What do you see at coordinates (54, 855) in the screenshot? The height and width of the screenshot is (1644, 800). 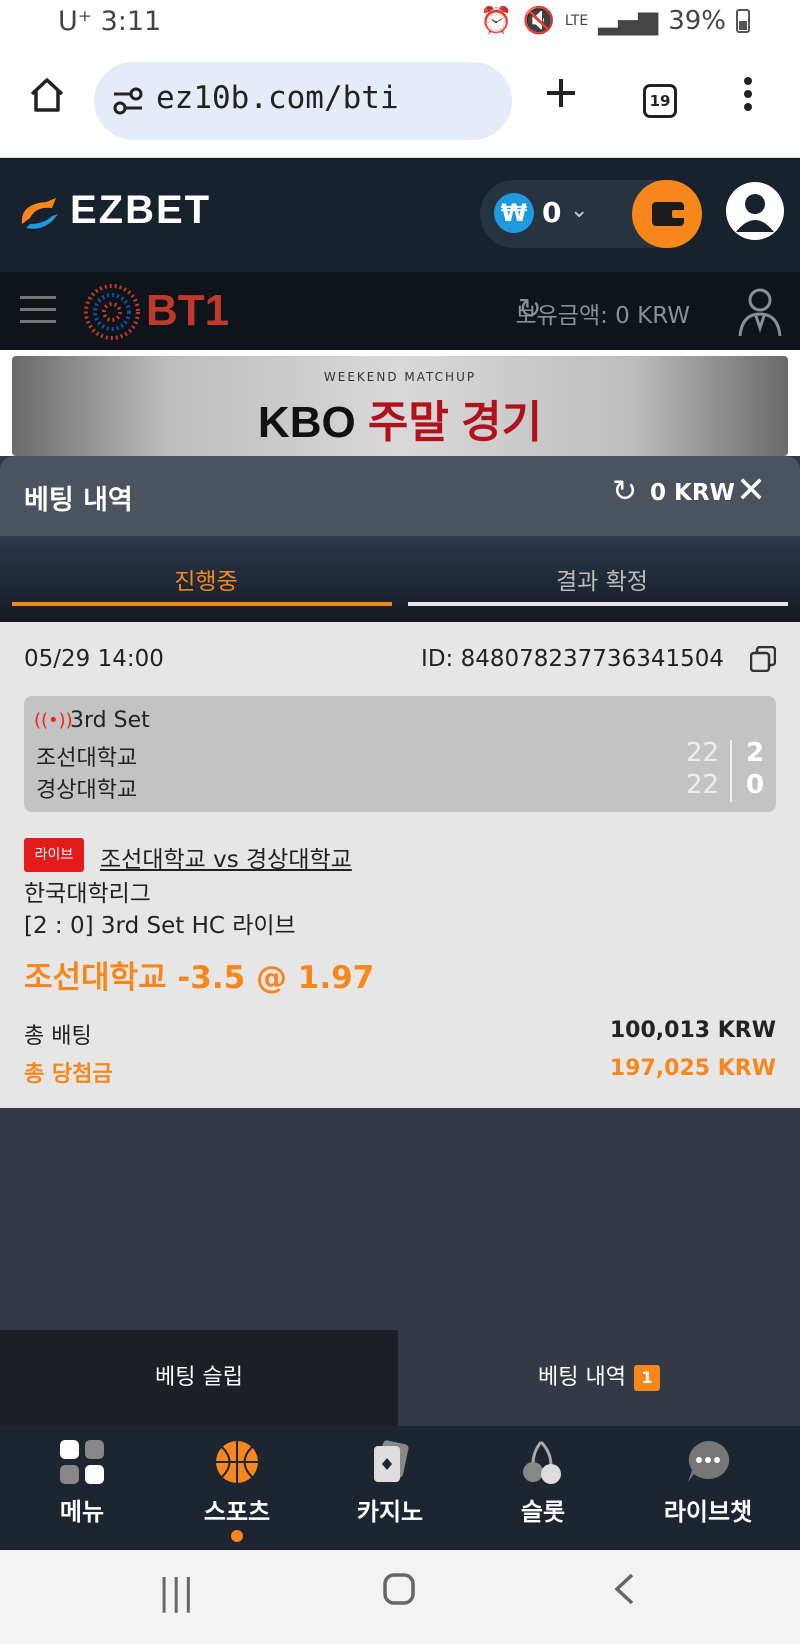 I see `live-badge: 라이브` at bounding box center [54, 855].